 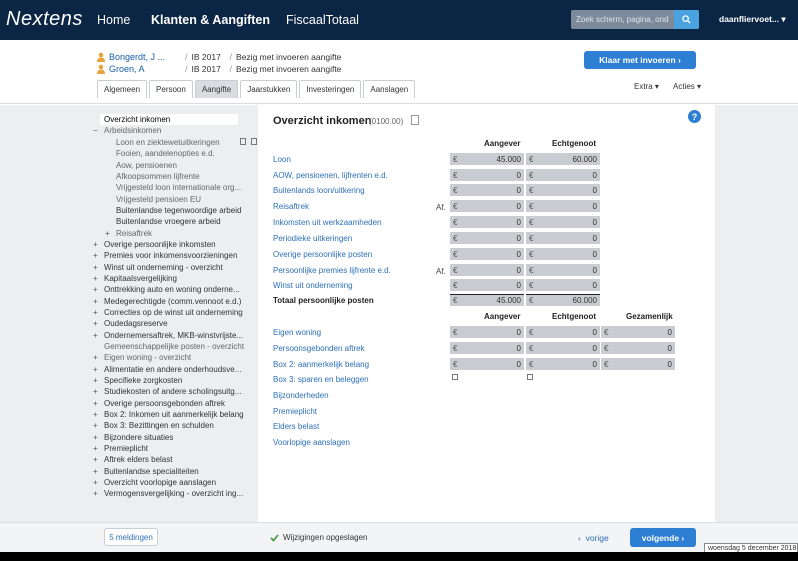 What do you see at coordinates (138, 437) in the screenshot?
I see `tree-item: Bijzondere situaties` at bounding box center [138, 437].